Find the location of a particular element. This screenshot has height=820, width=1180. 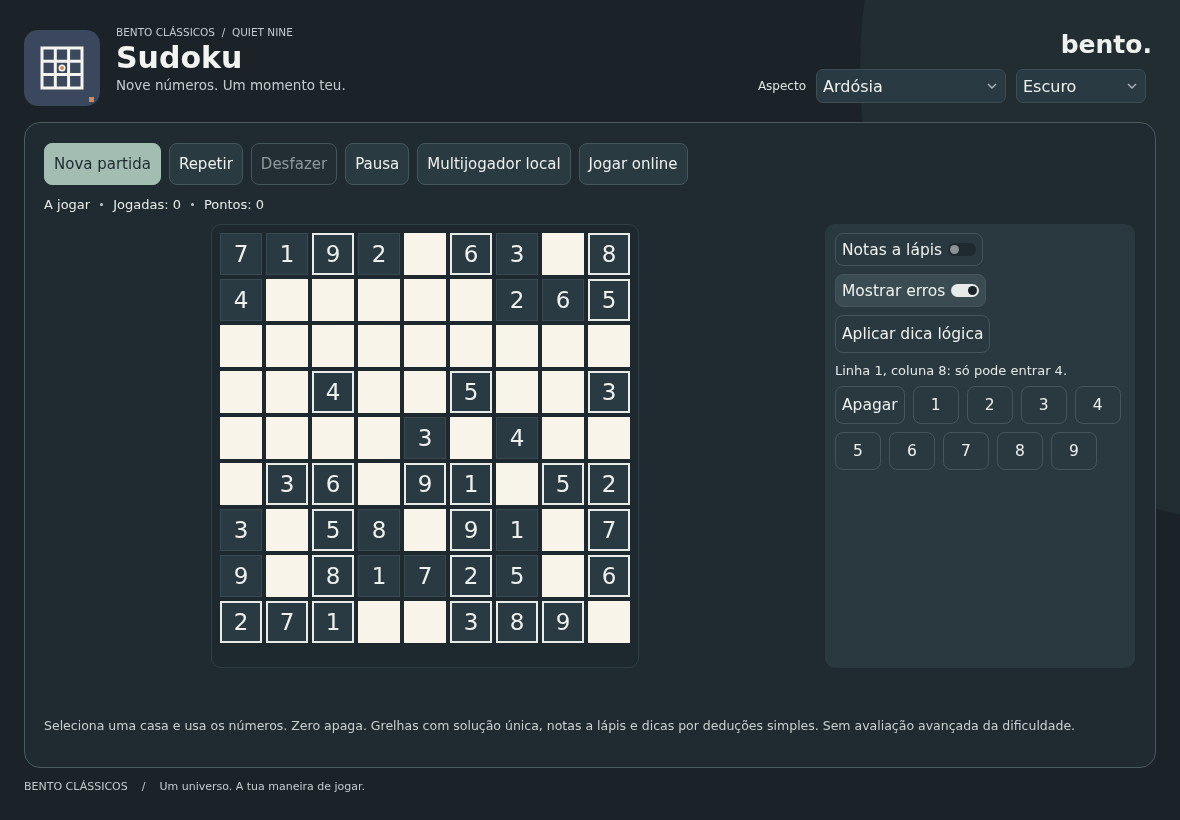

number-key: Apagar is located at coordinates (870, 405).